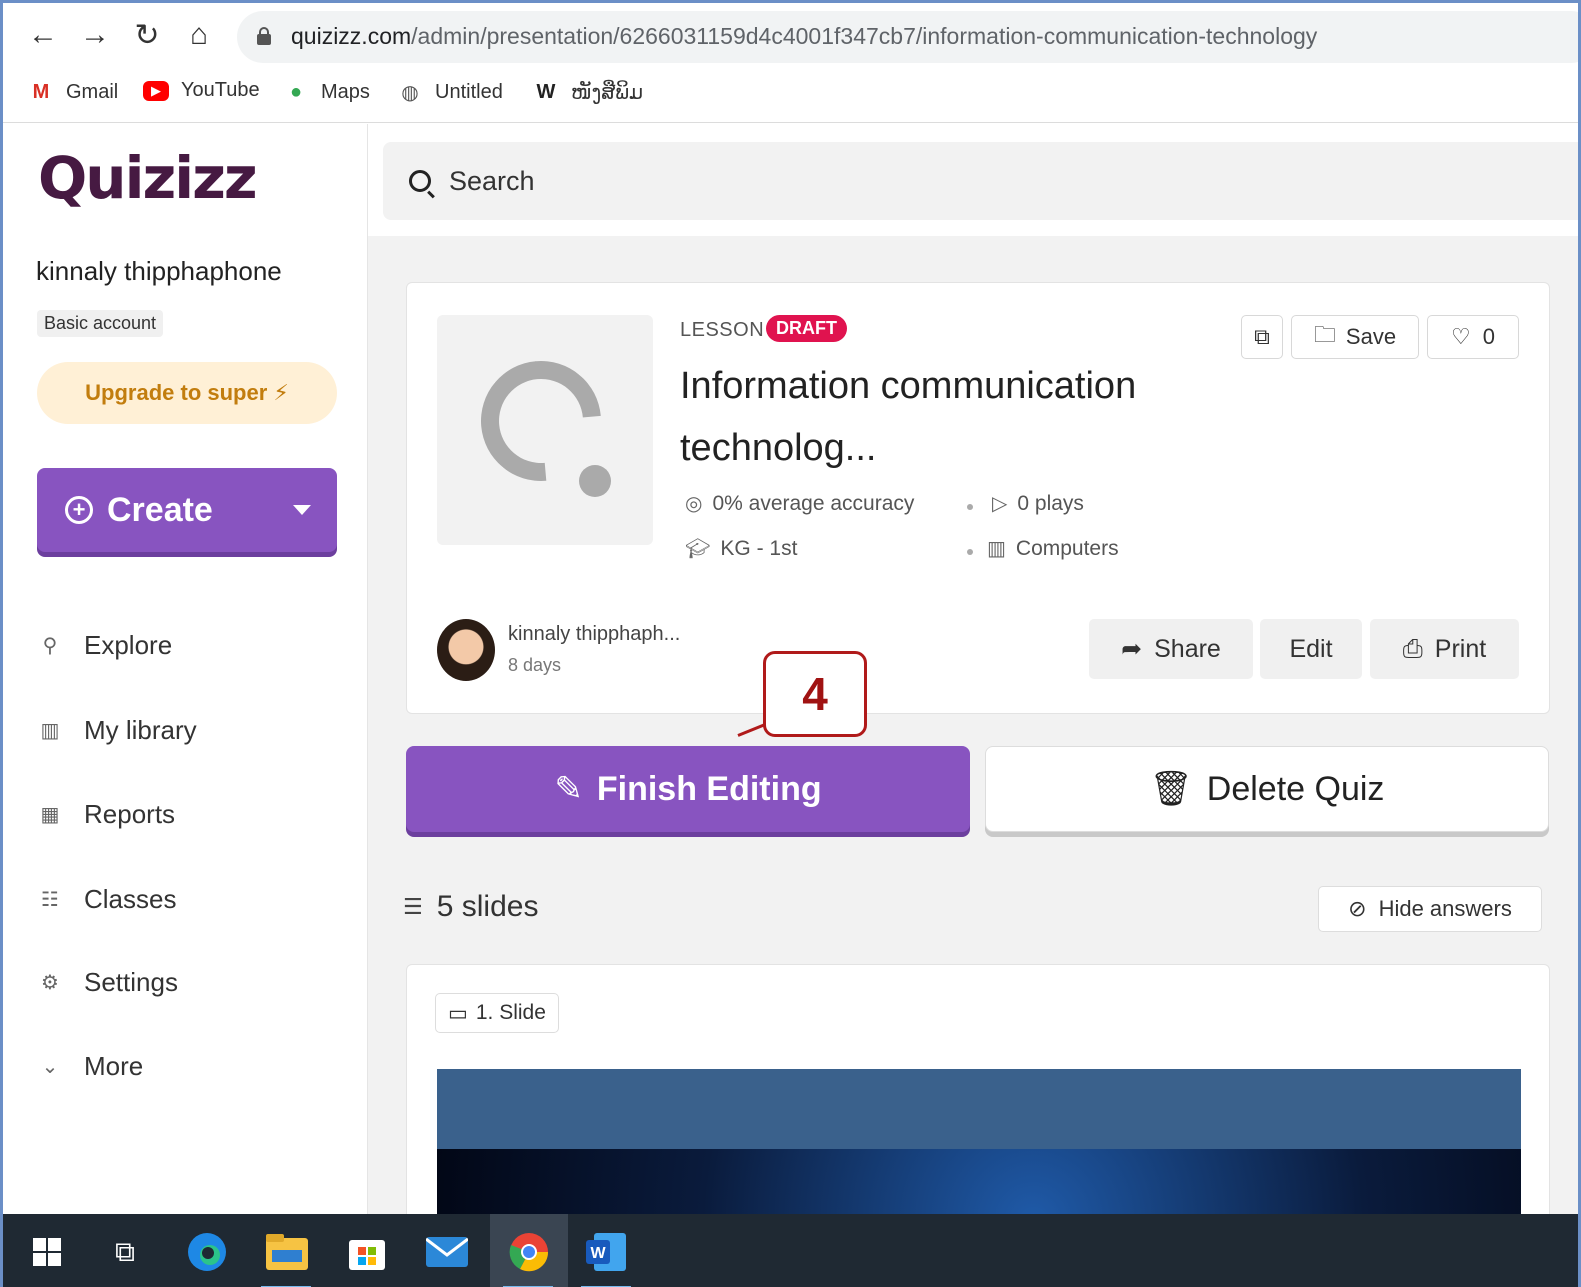 The height and width of the screenshot is (1287, 1581). What do you see at coordinates (1132, 649) in the screenshot?
I see `share-icon: ➦` at bounding box center [1132, 649].